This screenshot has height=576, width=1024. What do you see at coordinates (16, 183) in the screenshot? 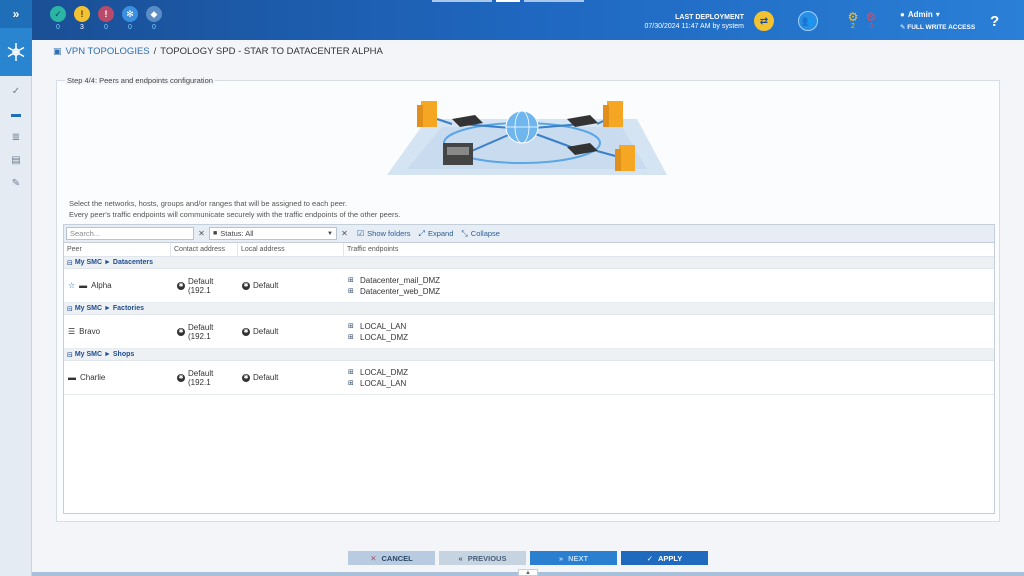
I see `tools-nav-icon: ✎` at bounding box center [16, 183].